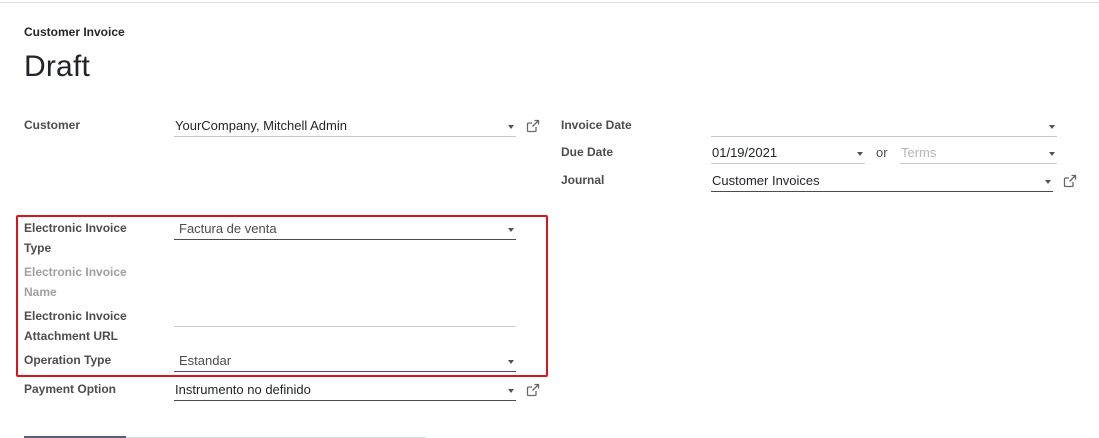 This screenshot has height=438, width=1099. What do you see at coordinates (70, 389) in the screenshot?
I see `payment-option-label: Payment Option` at bounding box center [70, 389].